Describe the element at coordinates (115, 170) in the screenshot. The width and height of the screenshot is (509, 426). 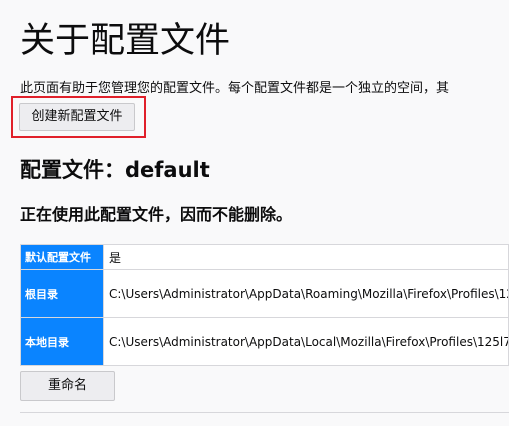
I see `profile-heading: 配置文件：default` at that location.